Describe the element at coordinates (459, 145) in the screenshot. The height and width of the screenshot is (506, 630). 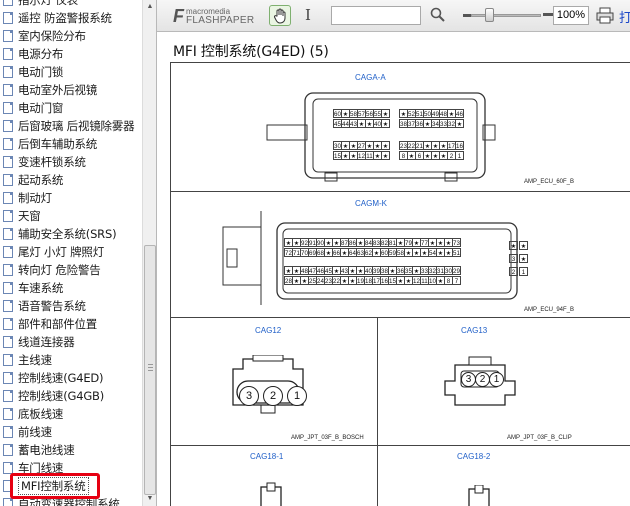
I see `pin-cell: 16` at that location.